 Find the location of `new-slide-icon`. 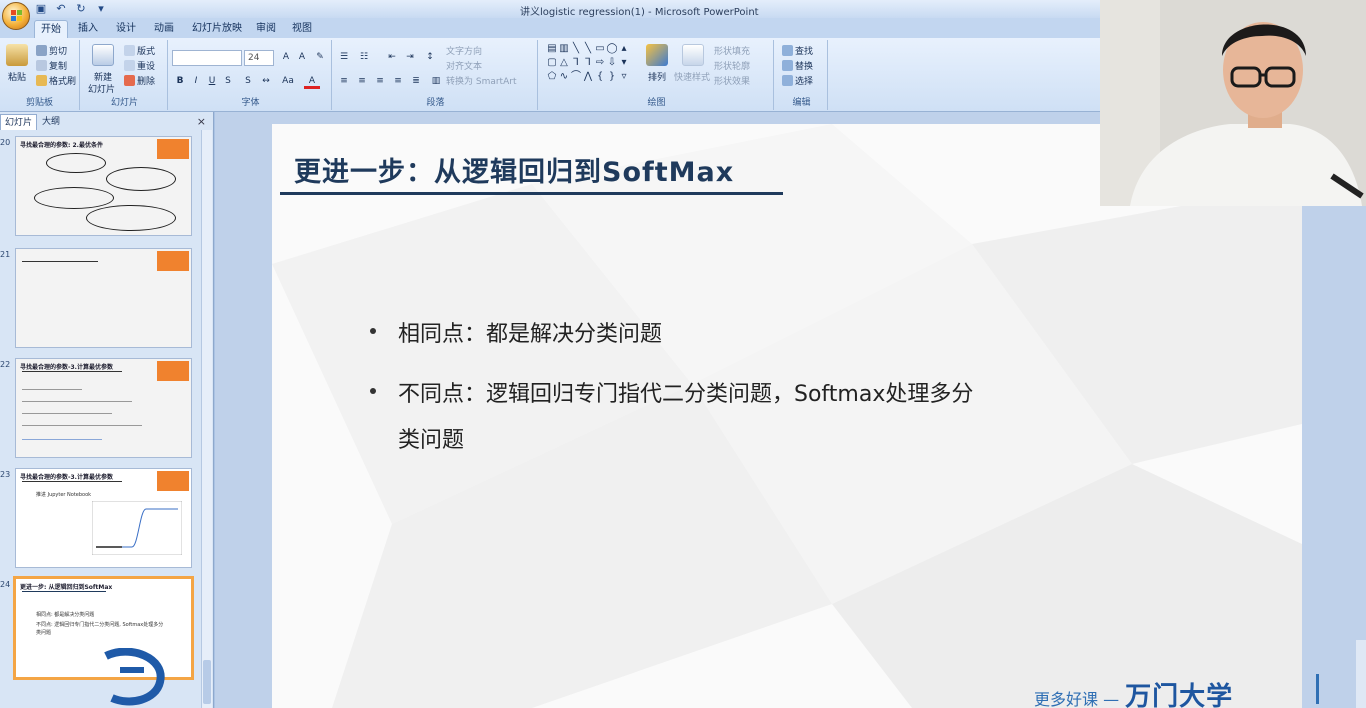

new-slide-icon is located at coordinates (103, 55).